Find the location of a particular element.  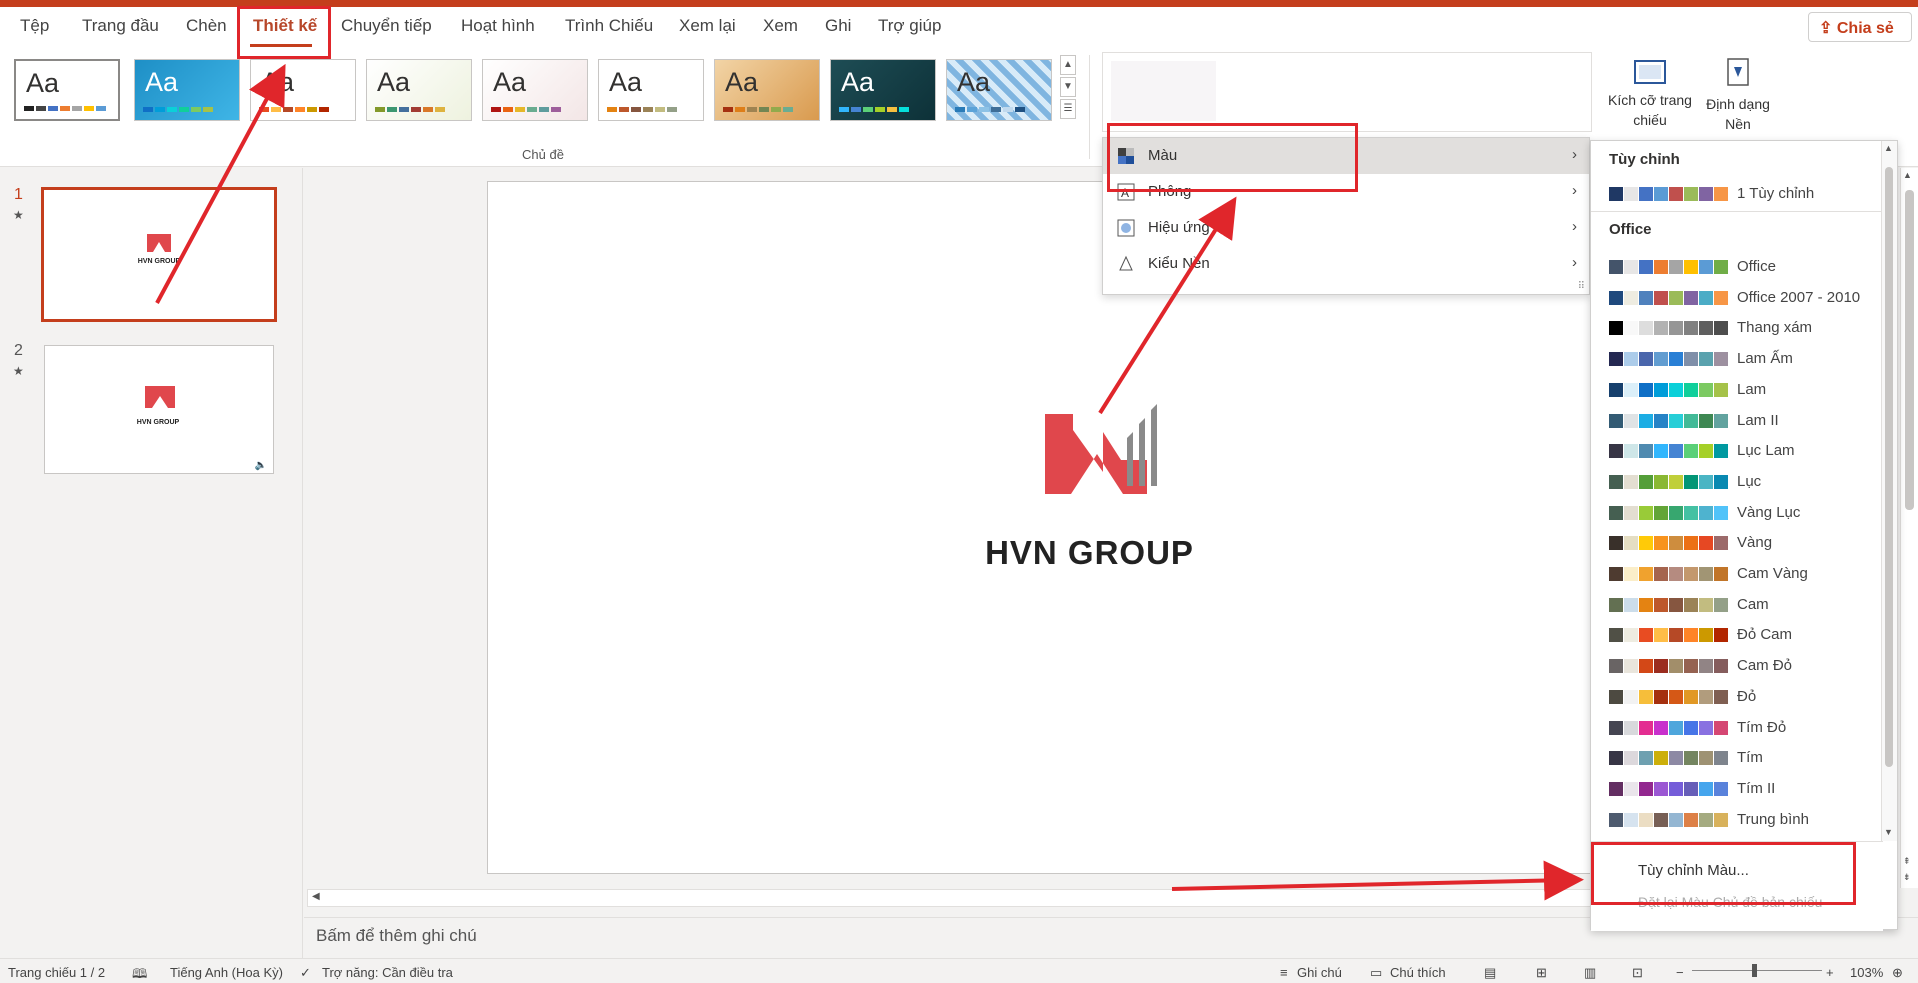

normal-view-icon: ▤ is located at coordinates (1490, 973).